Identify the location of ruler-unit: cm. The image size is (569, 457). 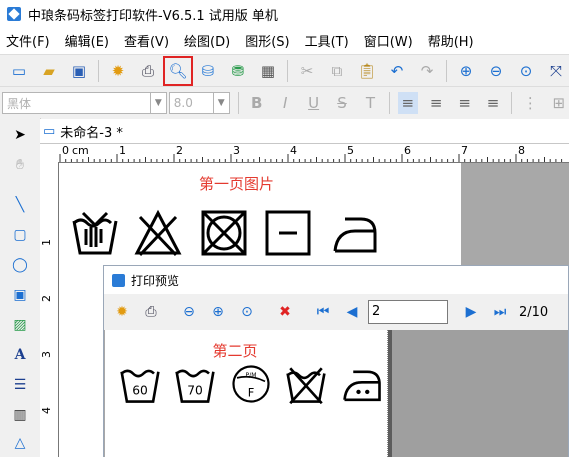
(80, 150).